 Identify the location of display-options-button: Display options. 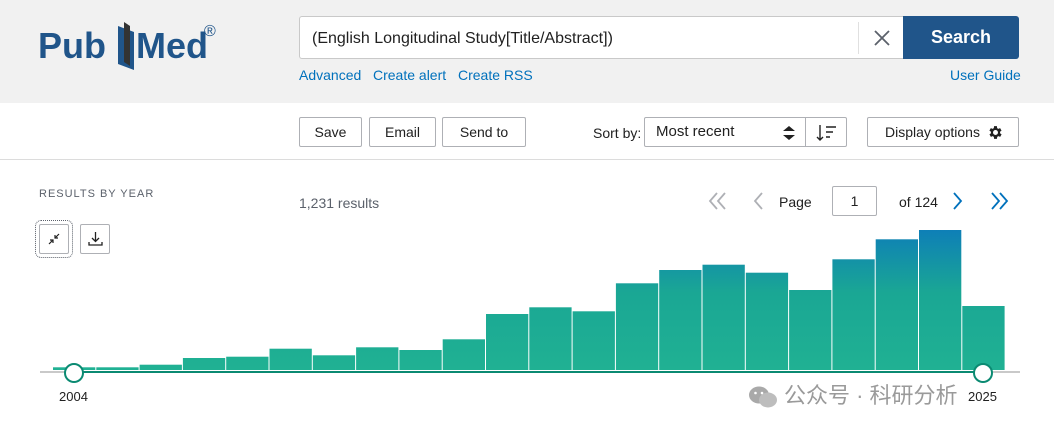
(943, 132).